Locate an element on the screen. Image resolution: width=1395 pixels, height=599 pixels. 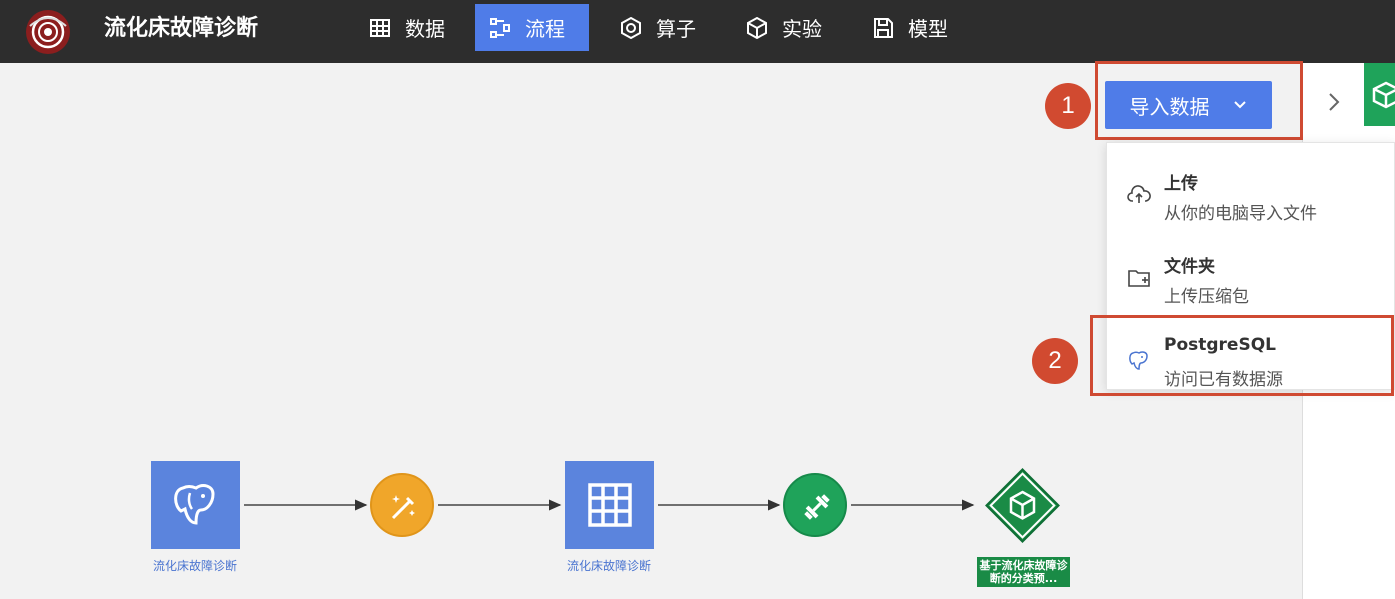
model-tab is located at coordinates (1379, 94).